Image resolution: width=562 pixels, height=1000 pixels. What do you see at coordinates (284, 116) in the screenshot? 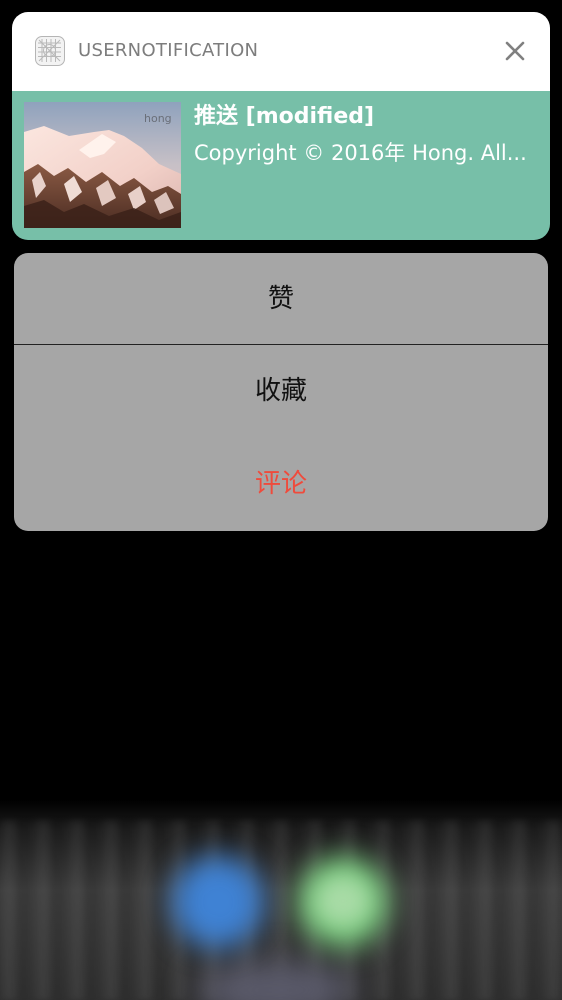
I see `notification-title: 推送 [modified]` at bounding box center [284, 116].